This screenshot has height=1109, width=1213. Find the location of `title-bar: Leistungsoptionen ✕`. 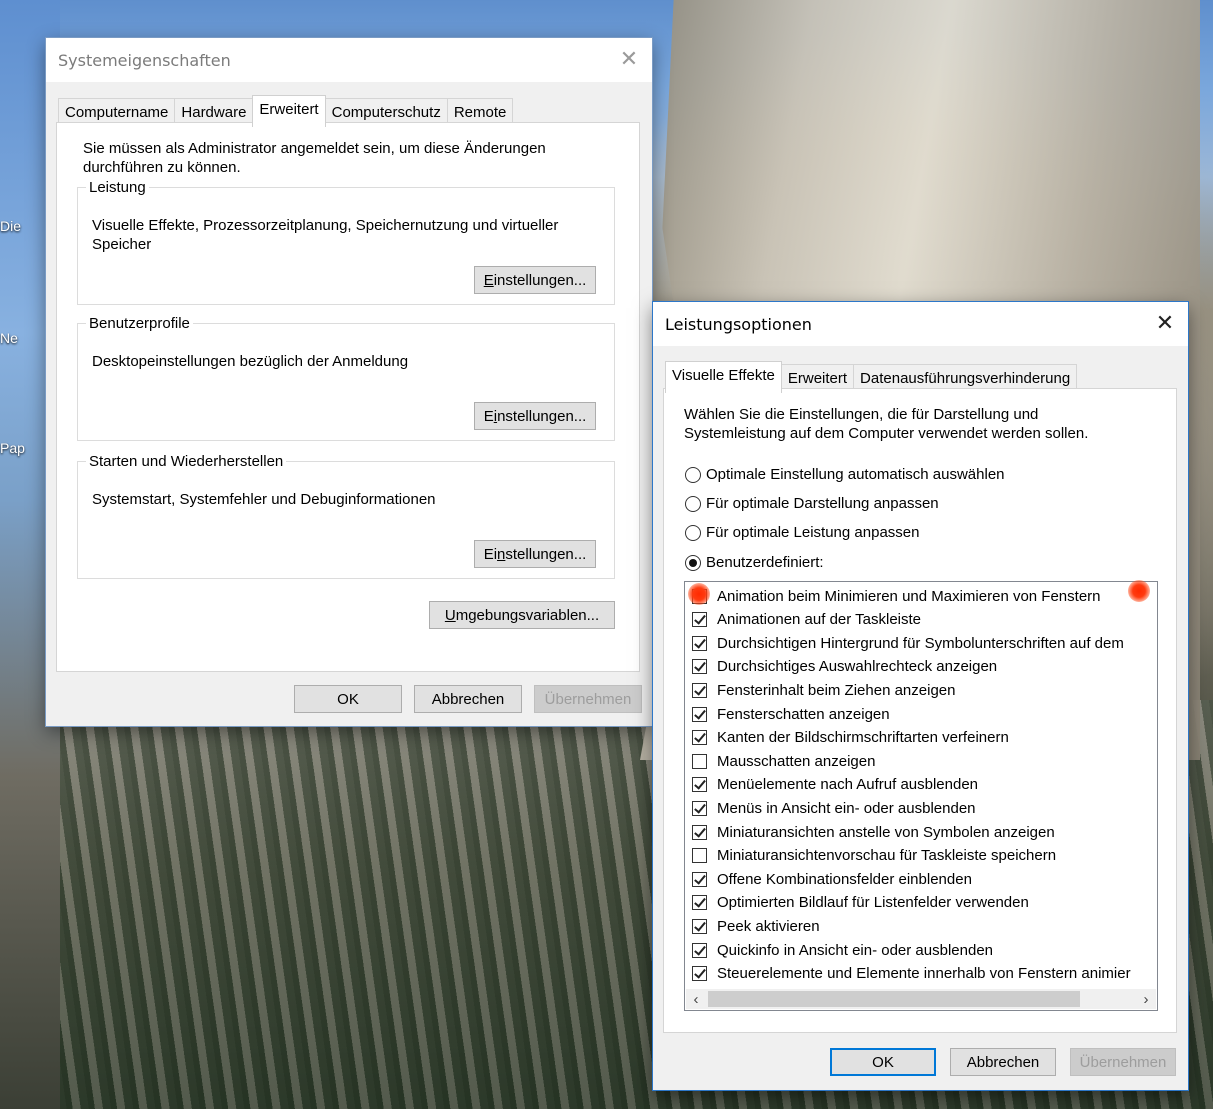

title-bar: Leistungsoptionen ✕ is located at coordinates (920, 324).